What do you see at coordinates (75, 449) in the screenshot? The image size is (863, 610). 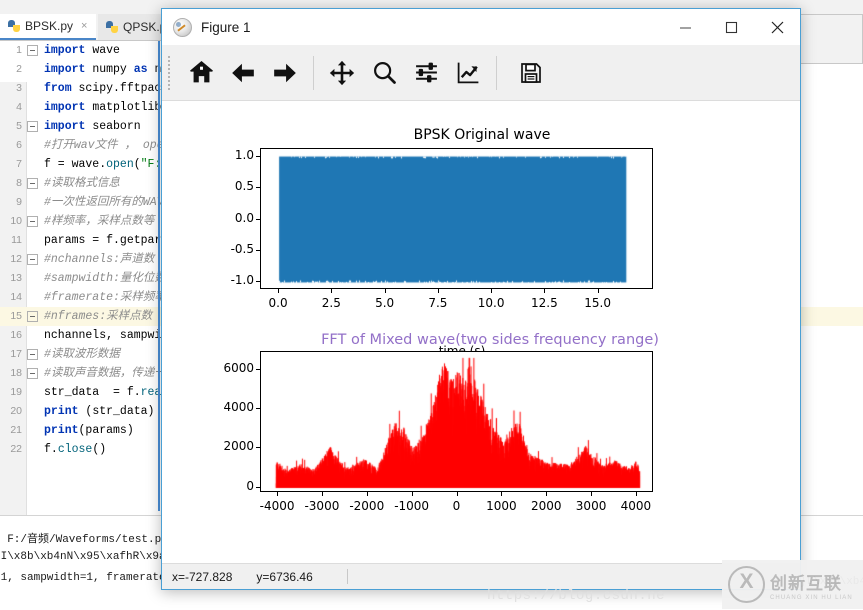 I see `code-text: f.close()` at bounding box center [75, 449].